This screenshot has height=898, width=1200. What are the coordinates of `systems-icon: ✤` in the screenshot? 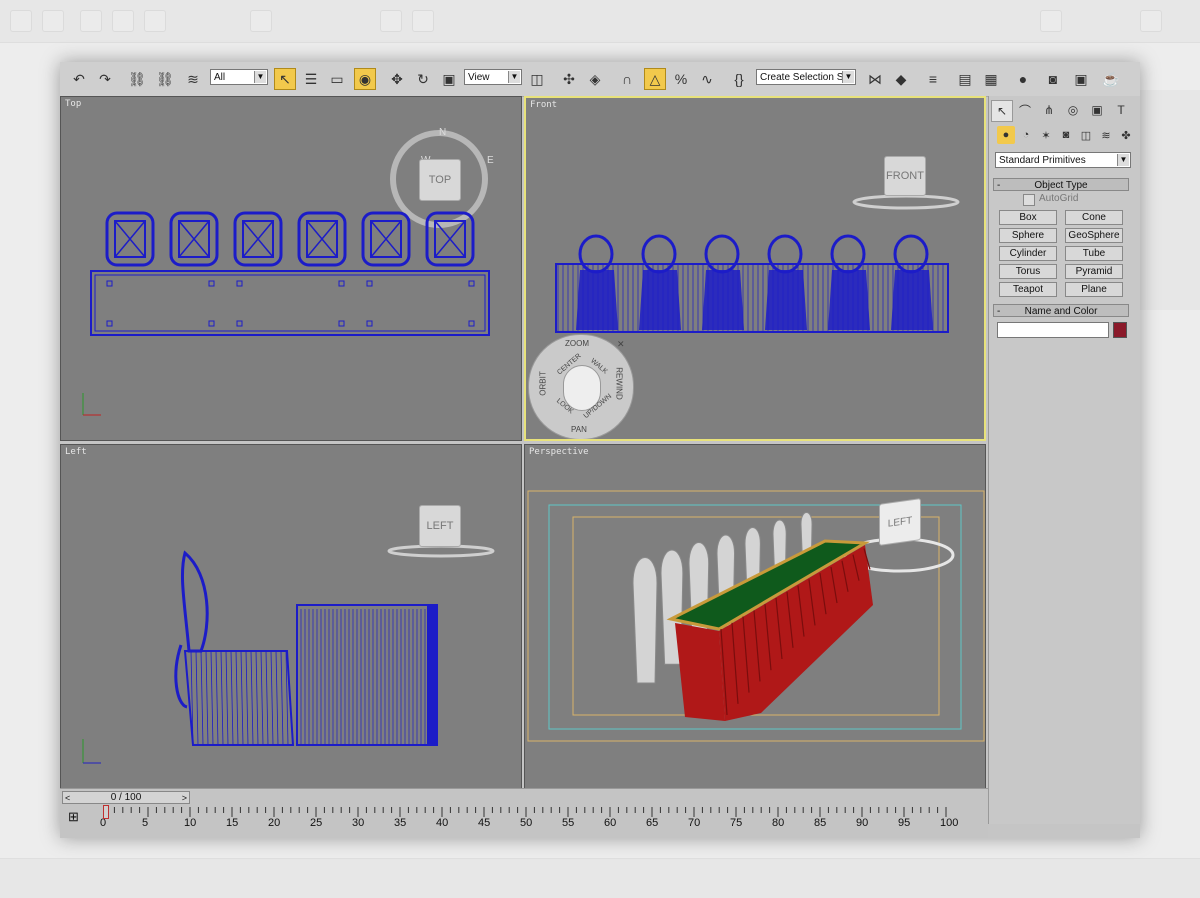 It's located at (1126, 135).